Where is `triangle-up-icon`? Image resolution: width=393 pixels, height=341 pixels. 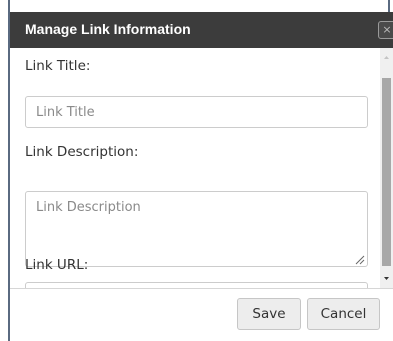
triangle-up-icon is located at coordinates (386, 57).